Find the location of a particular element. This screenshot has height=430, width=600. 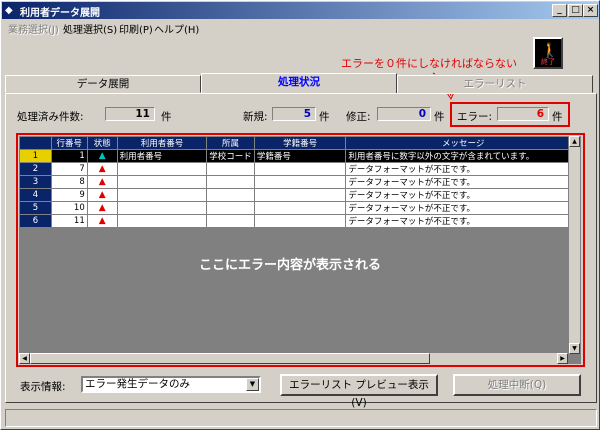

new-count-value: 5 is located at coordinates (294, 114).